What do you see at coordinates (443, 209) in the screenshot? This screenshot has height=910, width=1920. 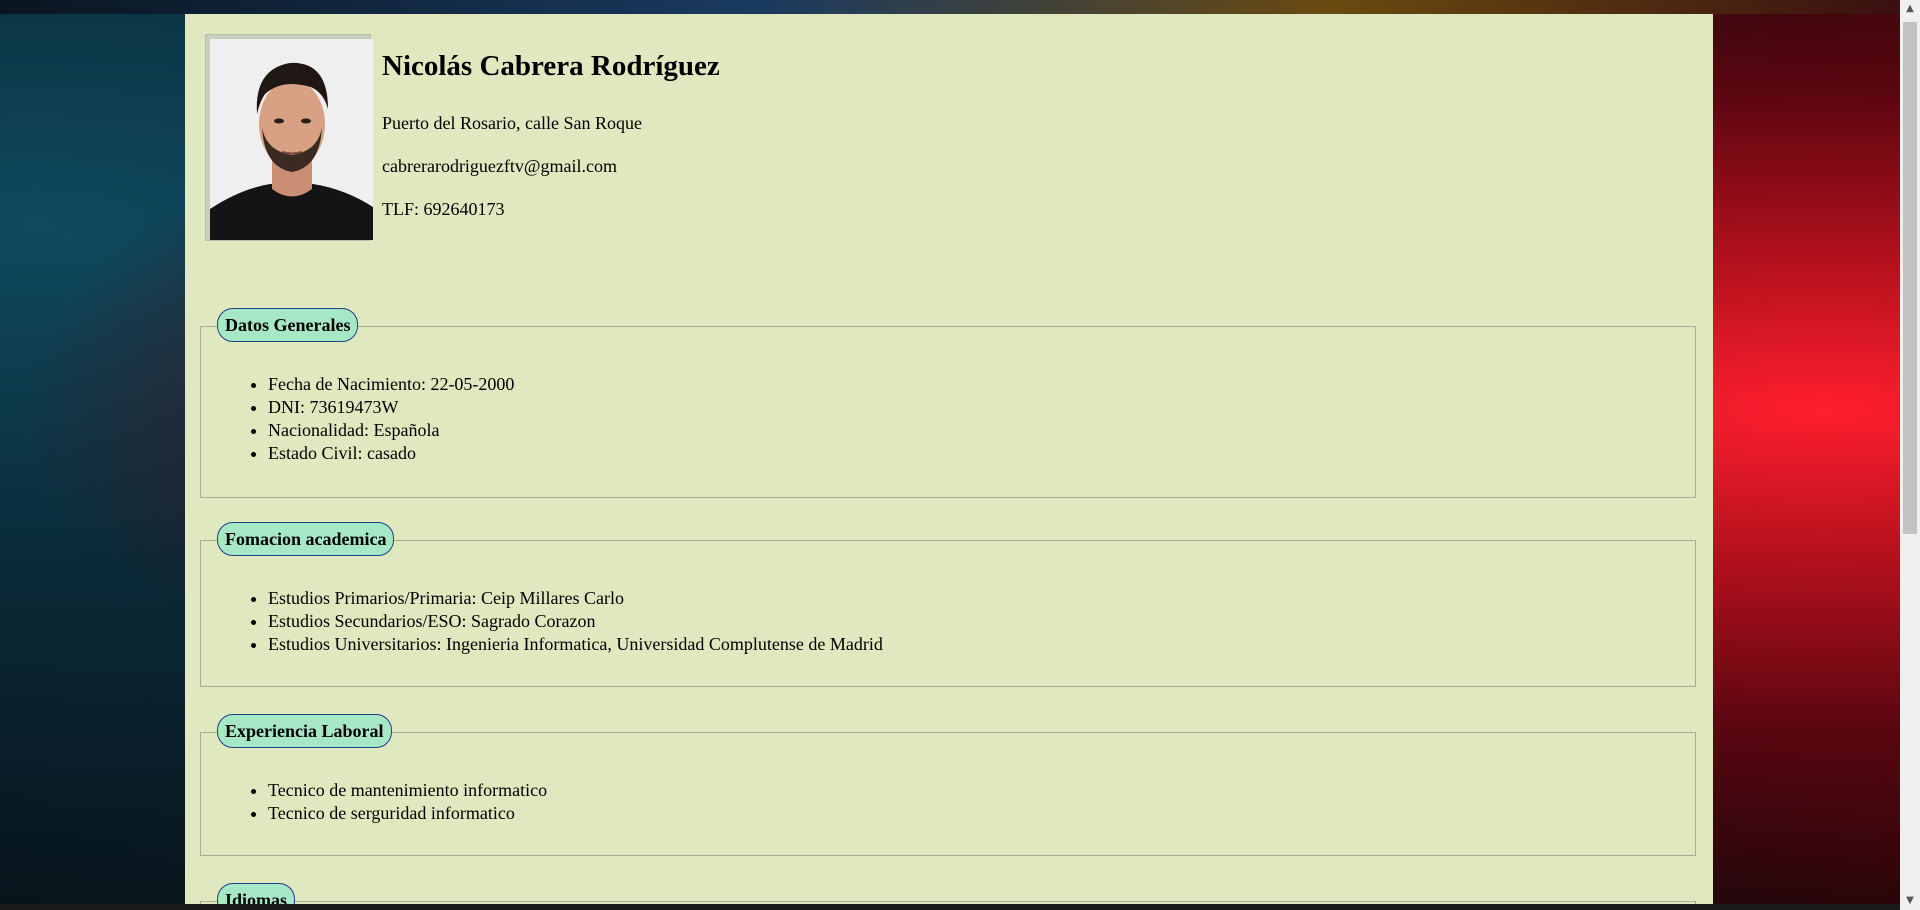 I see `phone-text: TLF: 692640173` at bounding box center [443, 209].